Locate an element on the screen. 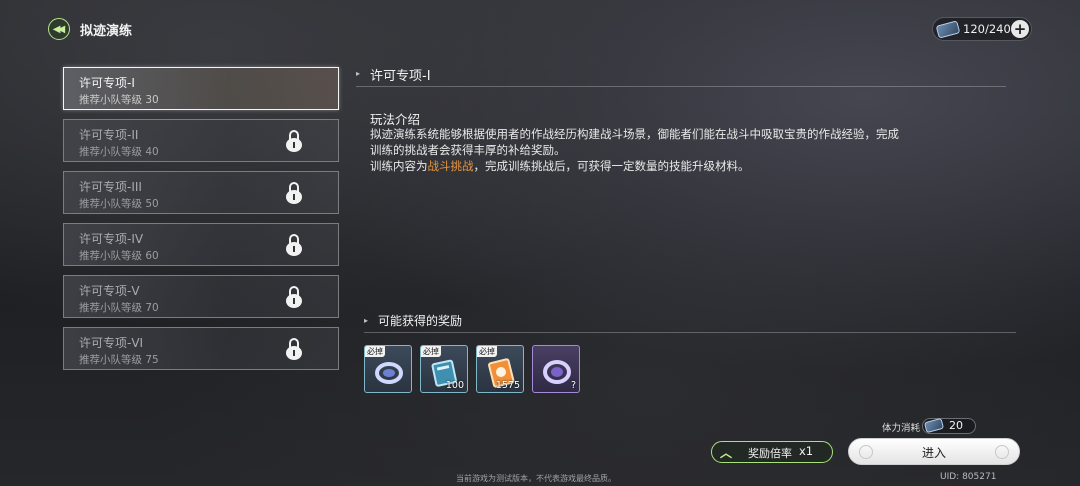 This screenshot has height=486, width=1080. intro-line: 训练内容为战斗挑战，完成训练挑战后，可获得一定数量的技能升级材料。 is located at coordinates (670, 166).